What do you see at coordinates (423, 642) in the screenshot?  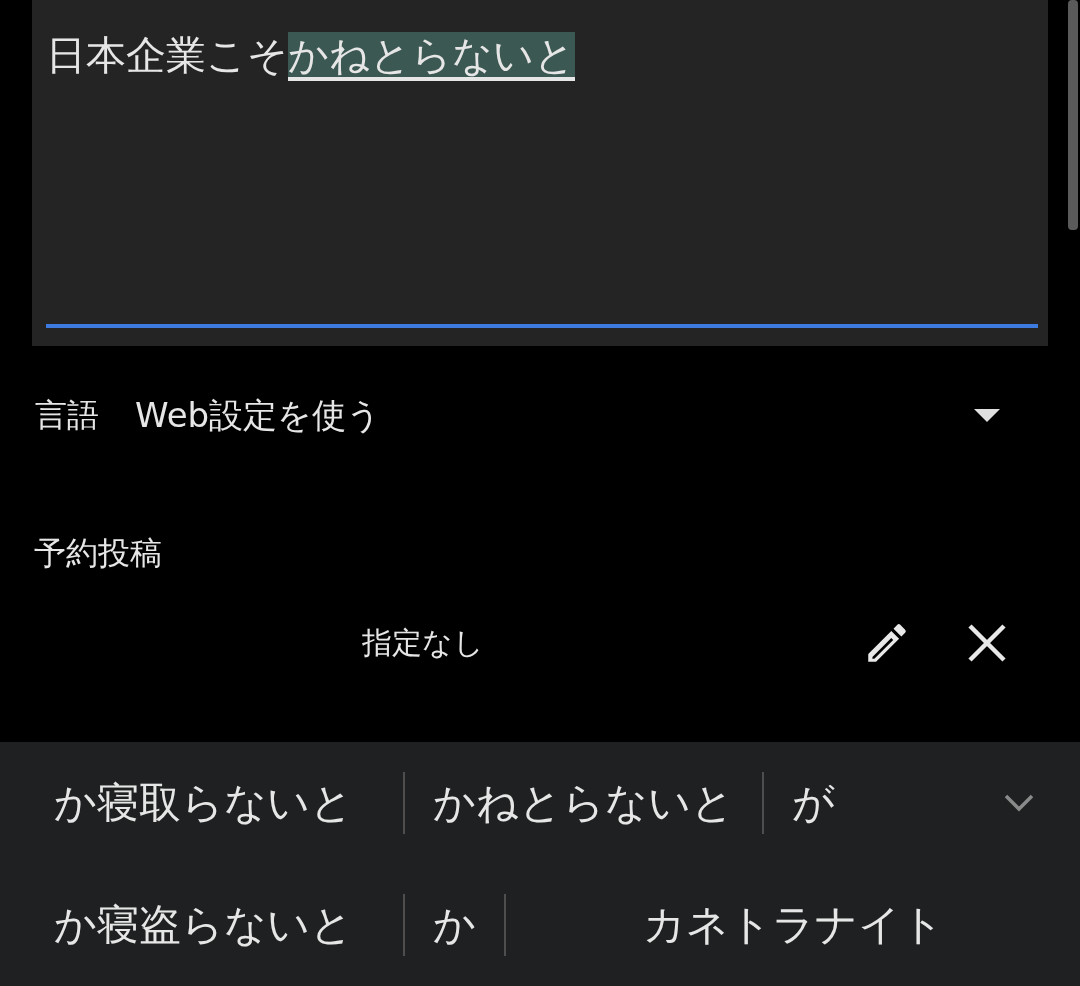 I see `schedule-value: 指定なし` at bounding box center [423, 642].